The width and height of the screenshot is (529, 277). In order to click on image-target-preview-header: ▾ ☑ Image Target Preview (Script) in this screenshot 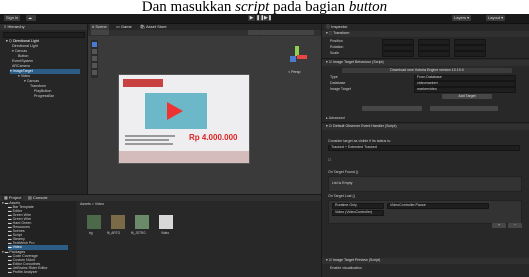, I will do `click(425, 261)`.